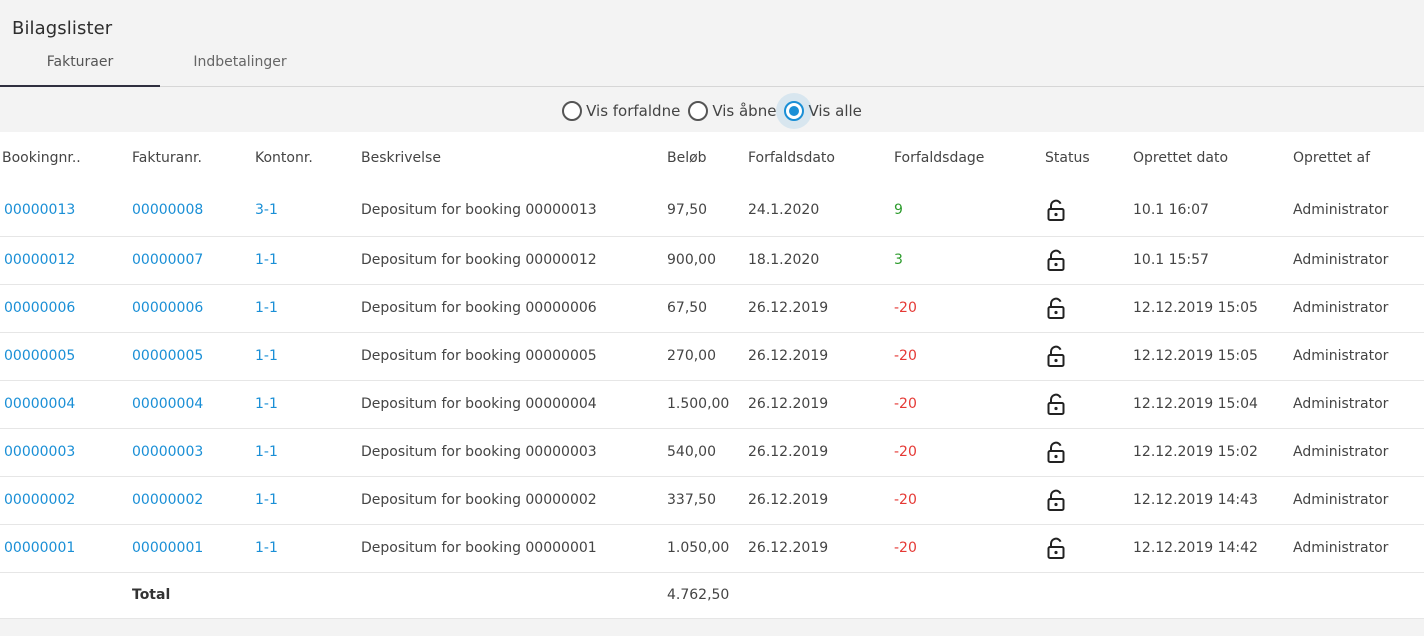  Describe the element at coordinates (167, 356) in the screenshot. I see `invoice-link: 00000005` at that location.